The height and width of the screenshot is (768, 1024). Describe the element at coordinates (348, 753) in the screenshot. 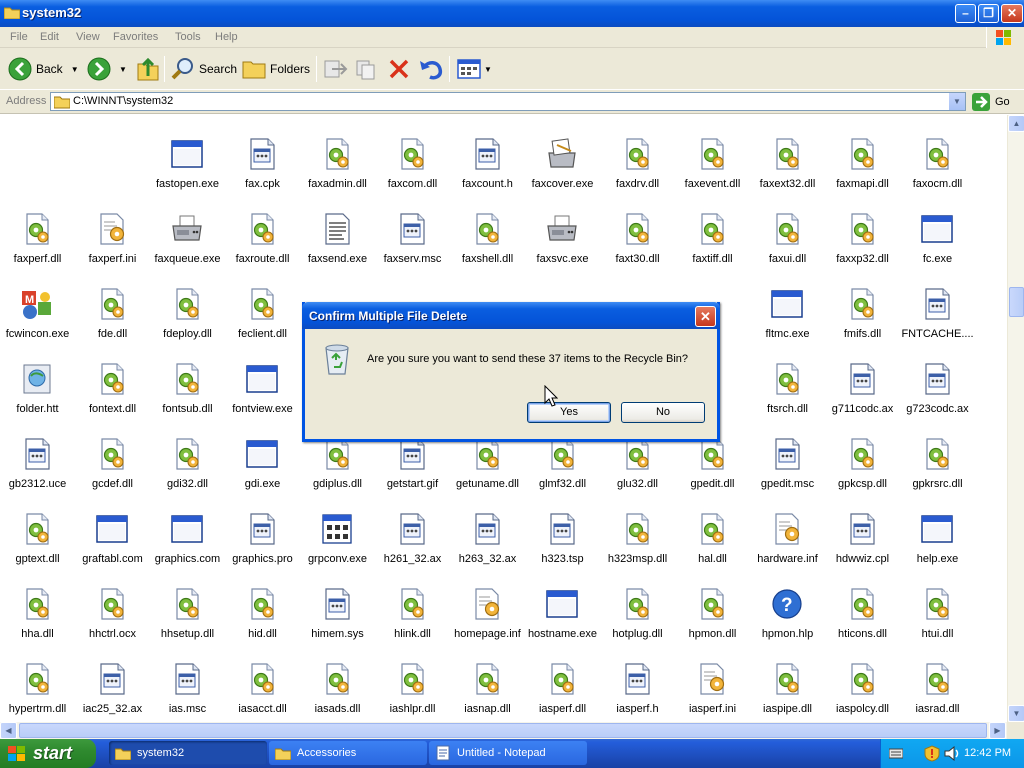

I see `task-accessories: Accessories` at that location.